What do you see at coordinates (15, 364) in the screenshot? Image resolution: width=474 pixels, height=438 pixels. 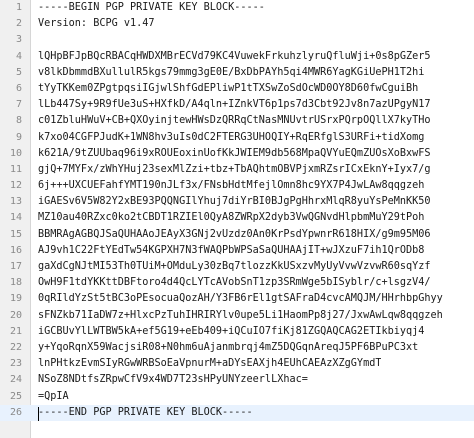 I see `line-number: 23` at bounding box center [15, 364].